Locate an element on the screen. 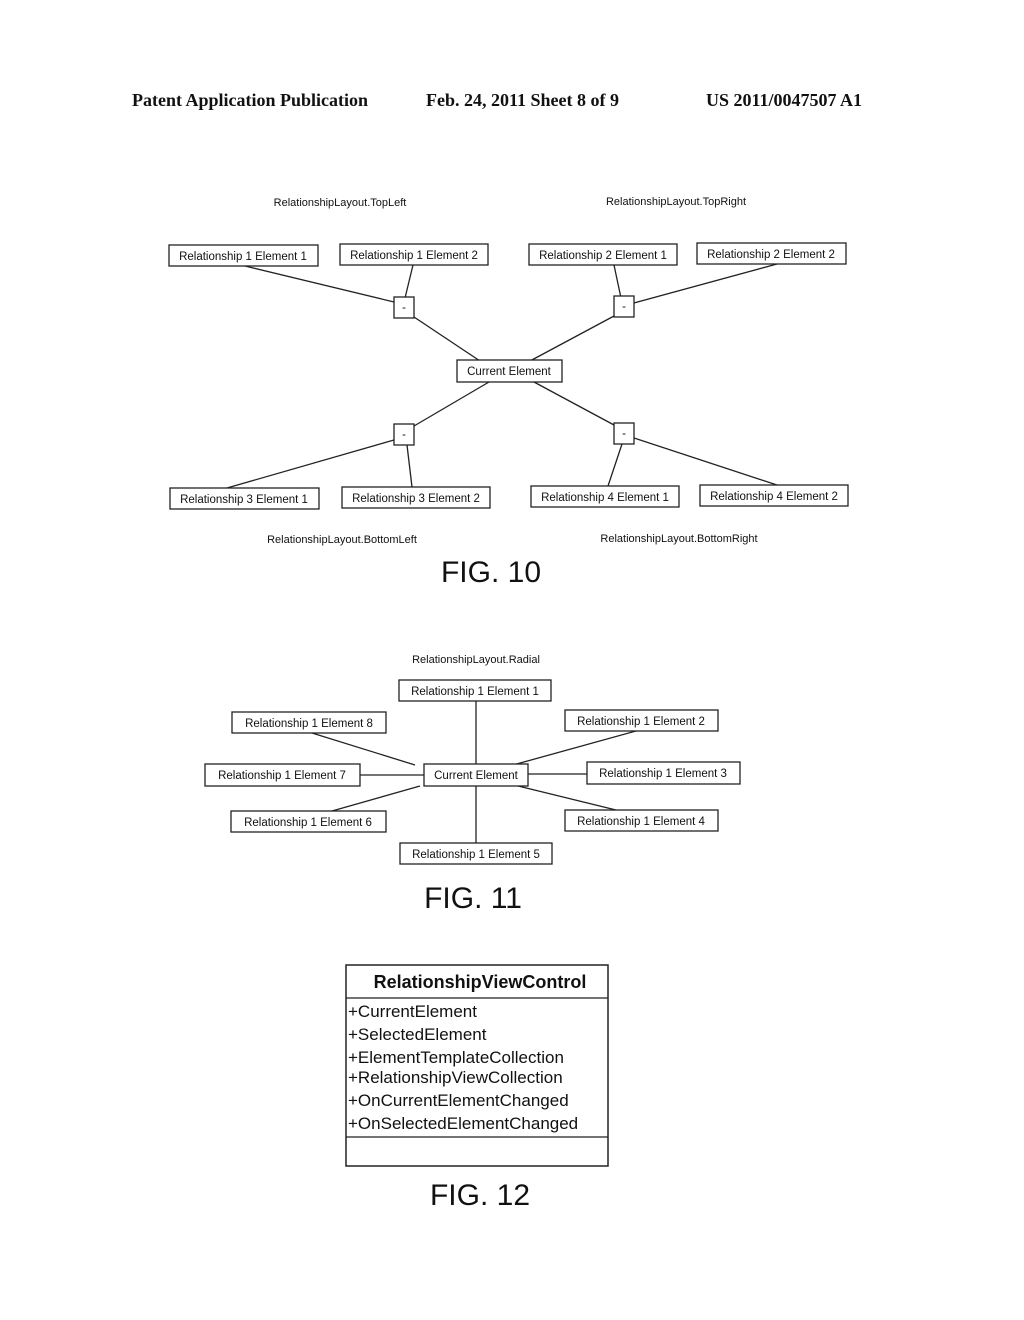 The width and height of the screenshot is (1024, 1320). fig11-current-element: Current Element is located at coordinates (476, 775).